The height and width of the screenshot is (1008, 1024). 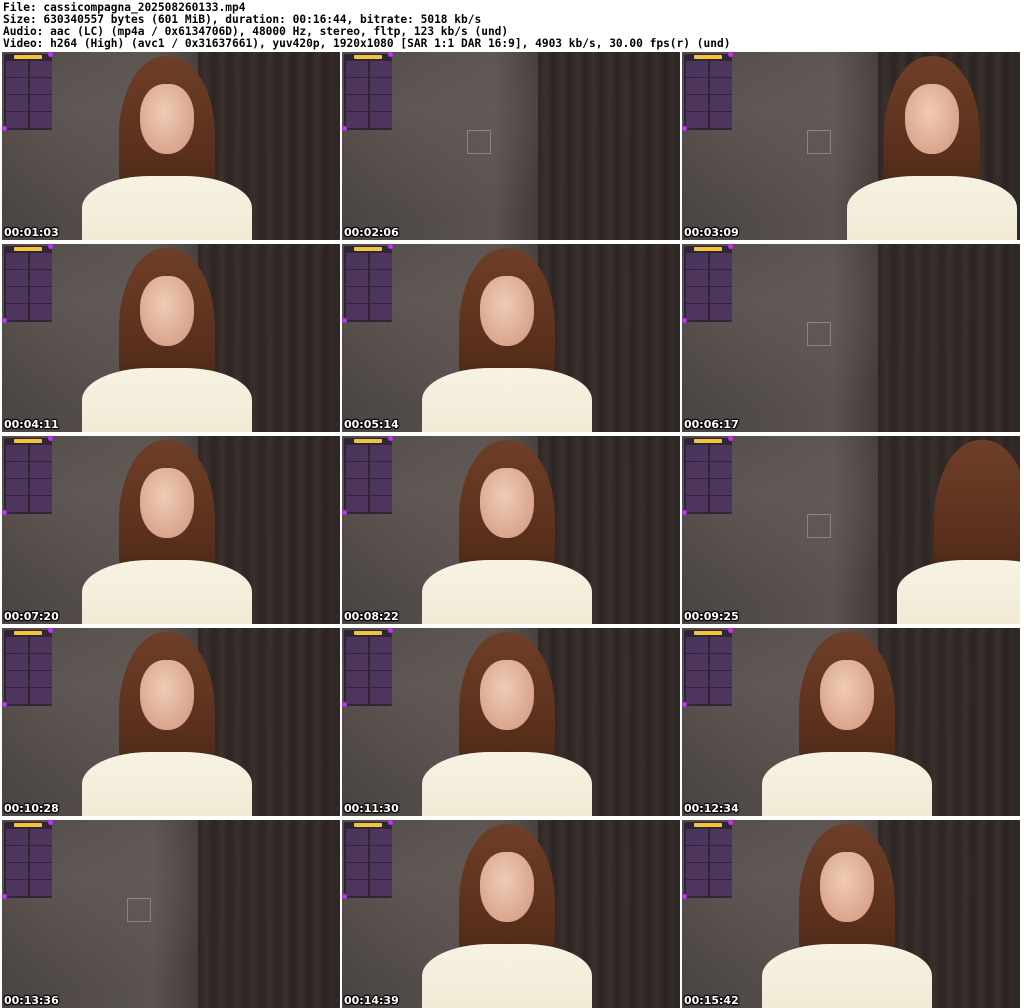 I want to click on timestamp: 00:08:22, so click(x=371, y=616).